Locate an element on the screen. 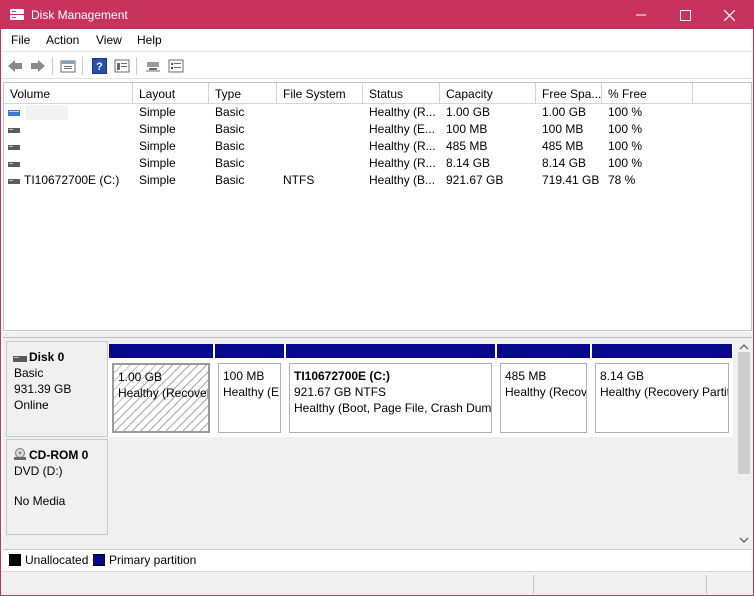 Image resolution: width=754 pixels, height=596 pixels. volume-free-space: 1.00 GB is located at coordinates (564, 112).